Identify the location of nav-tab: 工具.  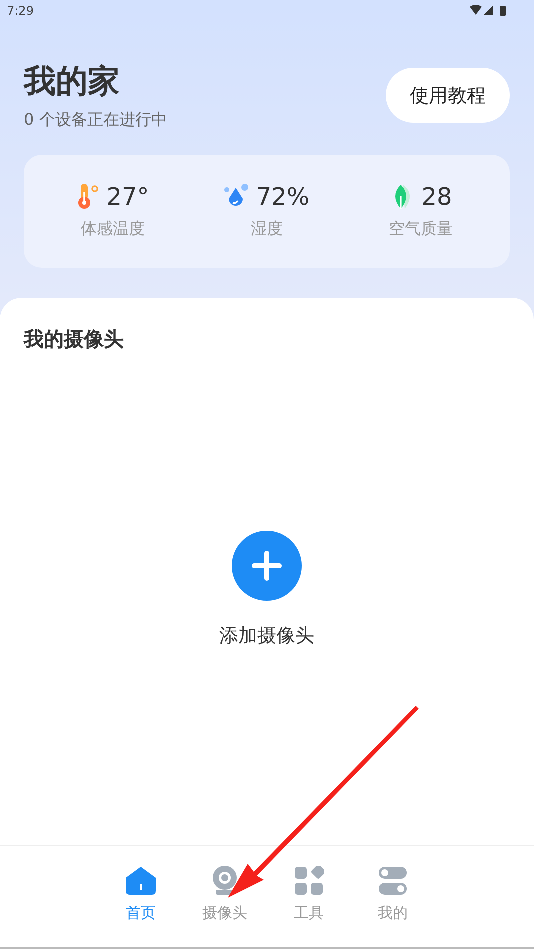
(309, 906).